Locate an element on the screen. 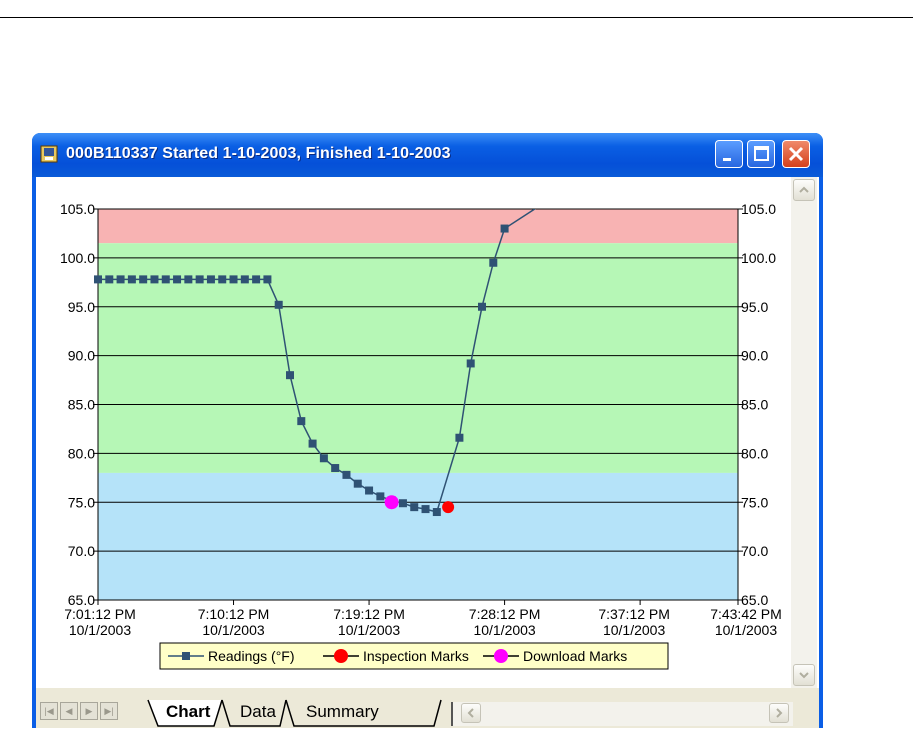  chevron-right-icon is located at coordinates (779, 713).